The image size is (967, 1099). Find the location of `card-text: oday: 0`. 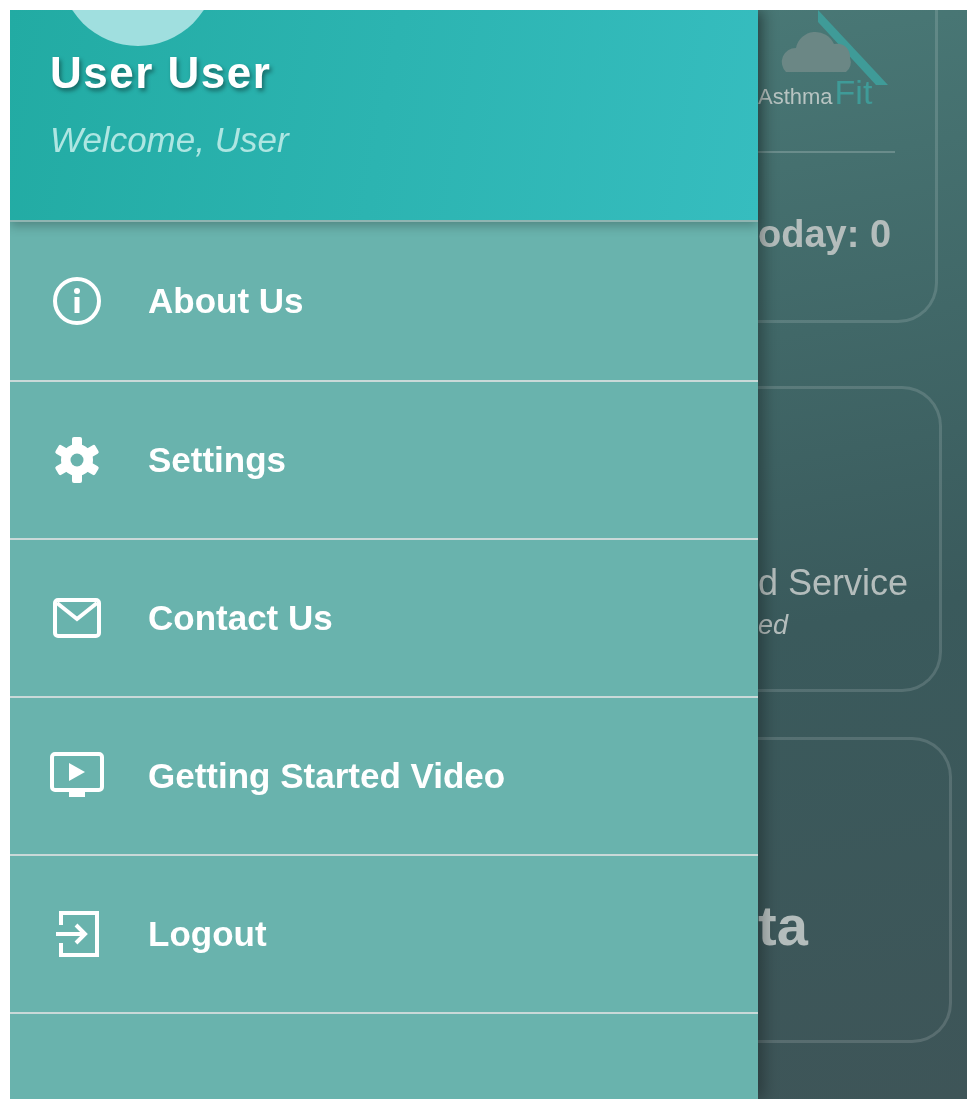

card-text: oday: 0 is located at coordinates (825, 234).